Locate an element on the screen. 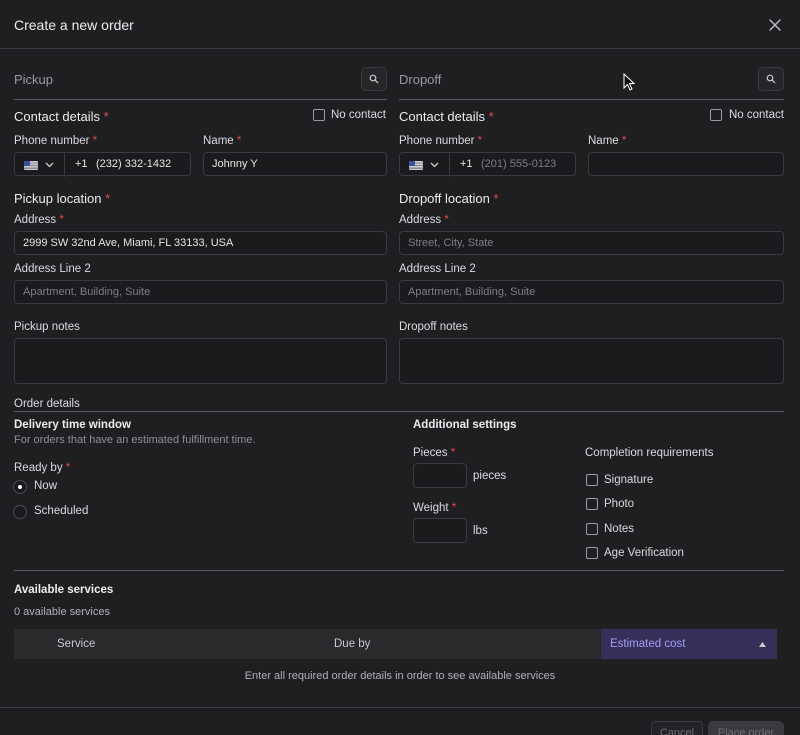 The height and width of the screenshot is (735, 800). pickup-phone-field: +1 (232) 332-1432 is located at coordinates (102, 164).